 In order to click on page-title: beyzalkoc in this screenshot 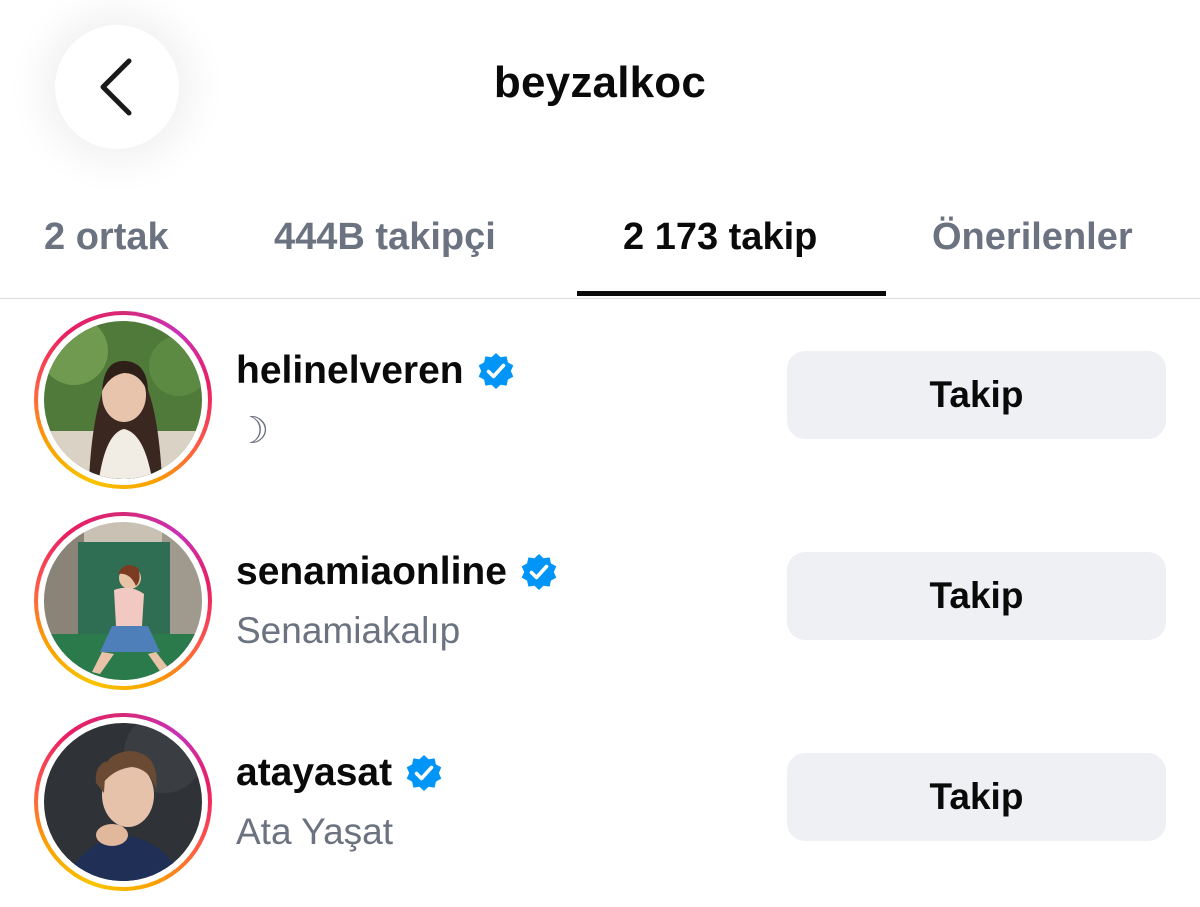, I will do `click(600, 82)`.